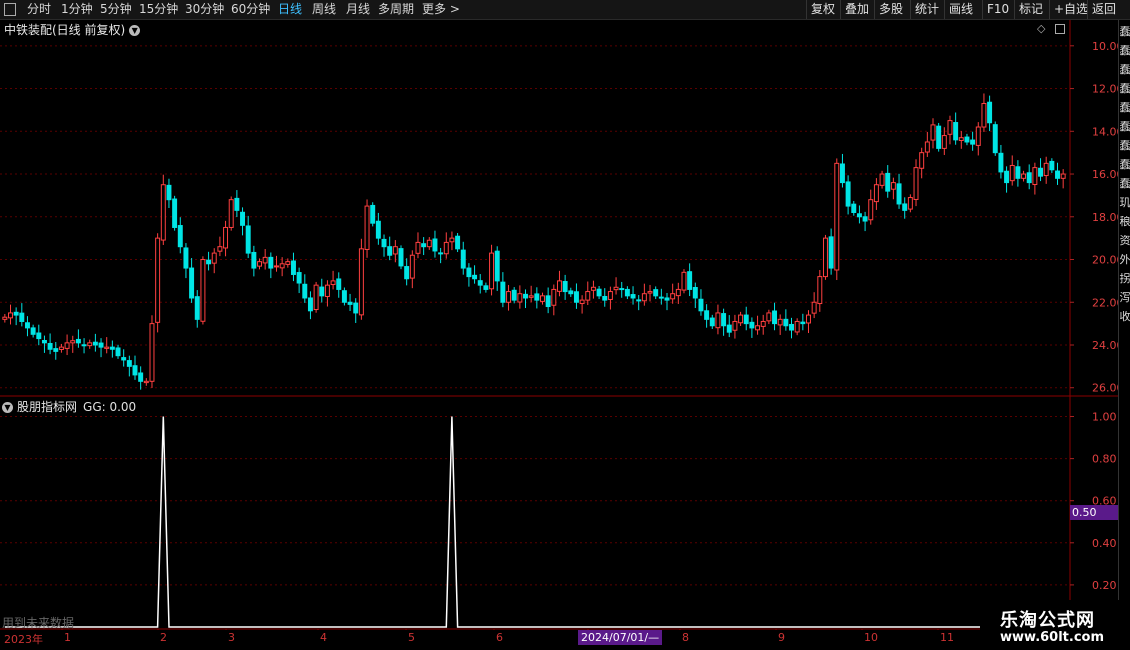 This screenshot has width=1130, height=650. I want to click on logo-url: www.60lt.com, so click(1052, 637).